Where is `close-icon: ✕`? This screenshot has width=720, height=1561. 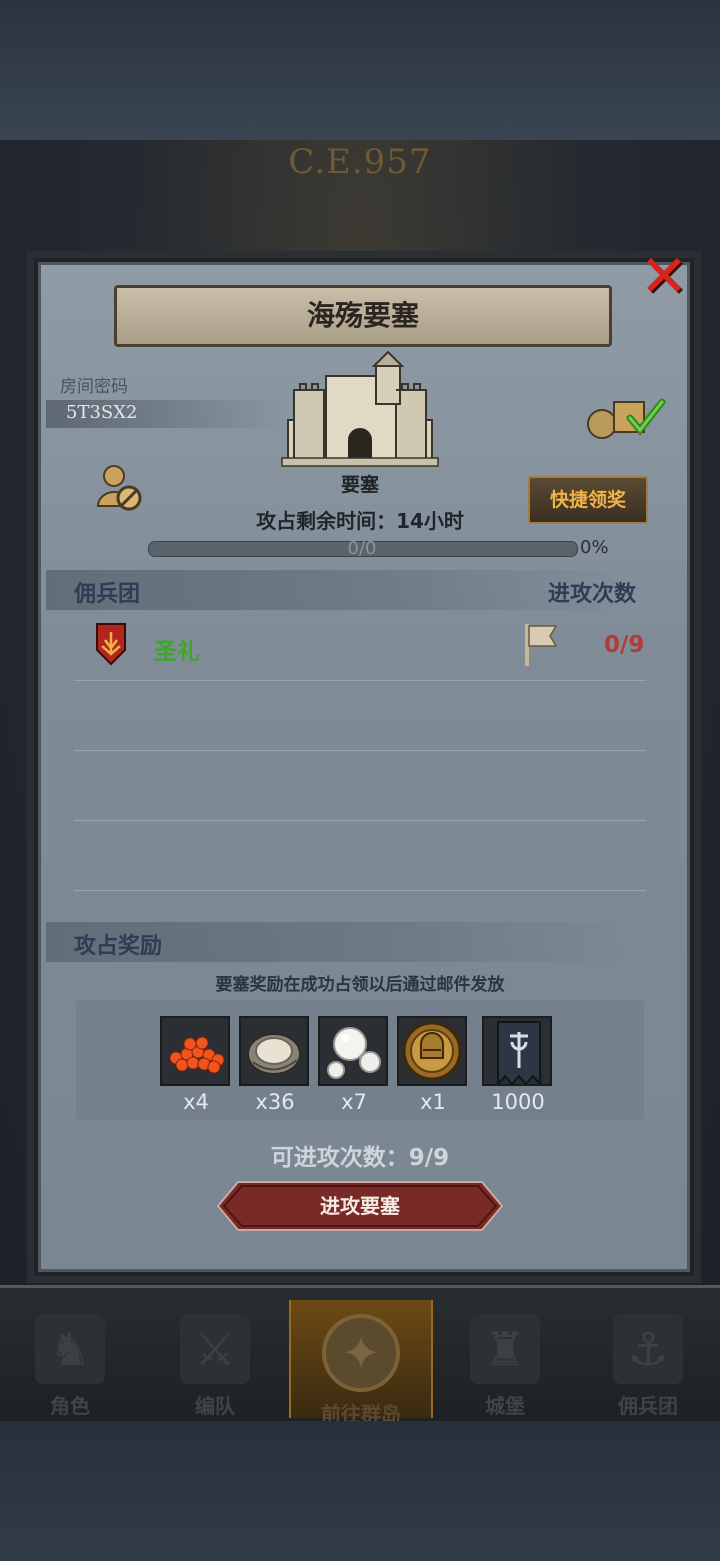 close-icon: ✕ is located at coordinates (664, 276).